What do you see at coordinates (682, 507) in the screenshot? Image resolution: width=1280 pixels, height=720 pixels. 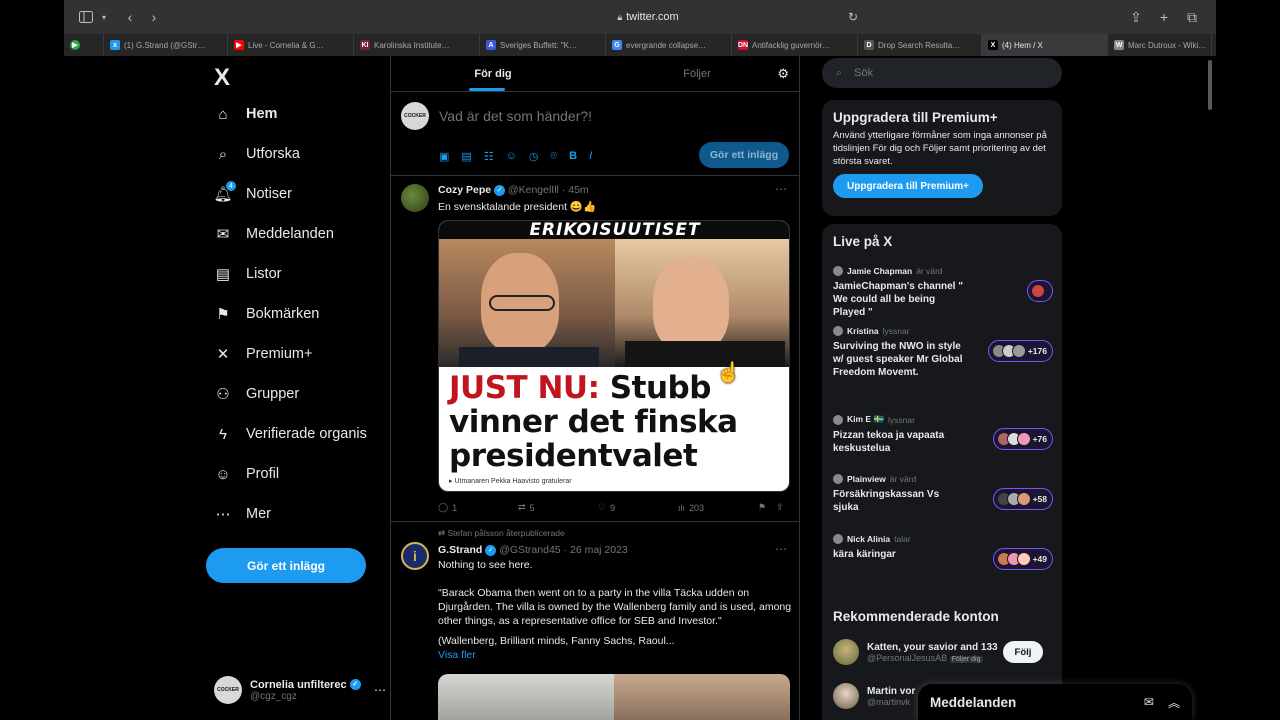 I see `views-icon: ılı` at bounding box center [682, 507].